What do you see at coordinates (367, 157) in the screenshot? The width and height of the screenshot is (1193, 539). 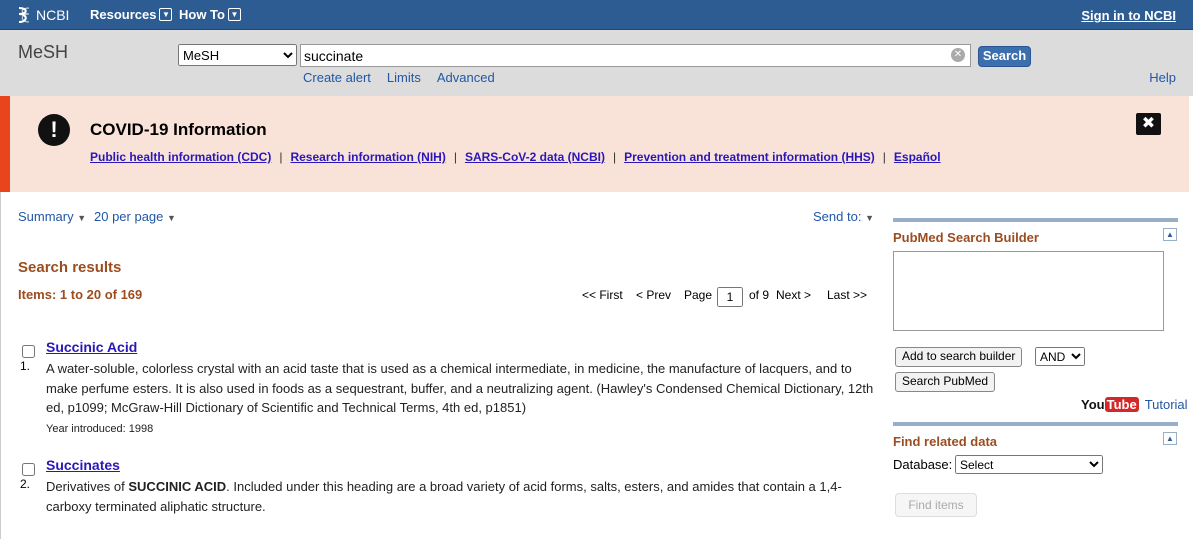 I see `nih-link: Research information (NIH)` at bounding box center [367, 157].